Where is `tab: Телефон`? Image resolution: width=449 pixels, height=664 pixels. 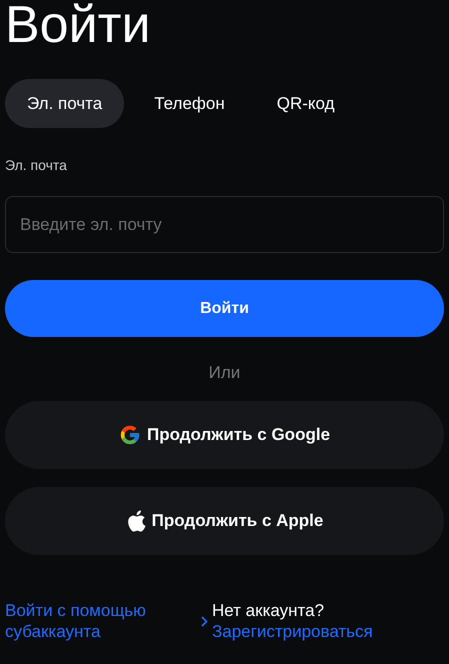 tab: Телефон is located at coordinates (189, 103).